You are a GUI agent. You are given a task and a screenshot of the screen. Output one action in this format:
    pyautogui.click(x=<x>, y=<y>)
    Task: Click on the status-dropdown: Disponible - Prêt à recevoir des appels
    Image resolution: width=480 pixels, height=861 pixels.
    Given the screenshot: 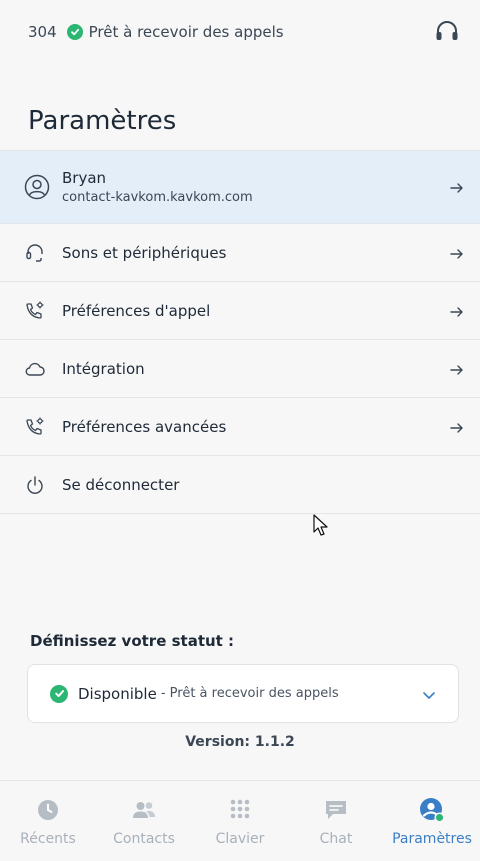 What is the action you would take?
    pyautogui.click(x=243, y=693)
    